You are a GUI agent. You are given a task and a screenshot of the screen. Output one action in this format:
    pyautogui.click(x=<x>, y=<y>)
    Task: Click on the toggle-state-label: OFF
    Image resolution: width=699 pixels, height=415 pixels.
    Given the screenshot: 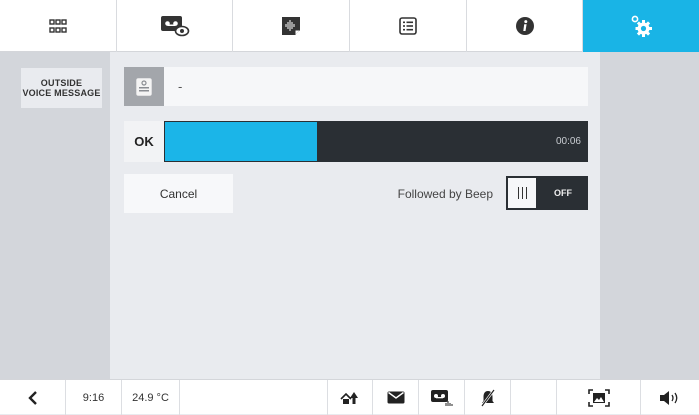 What is the action you would take?
    pyautogui.click(x=563, y=193)
    